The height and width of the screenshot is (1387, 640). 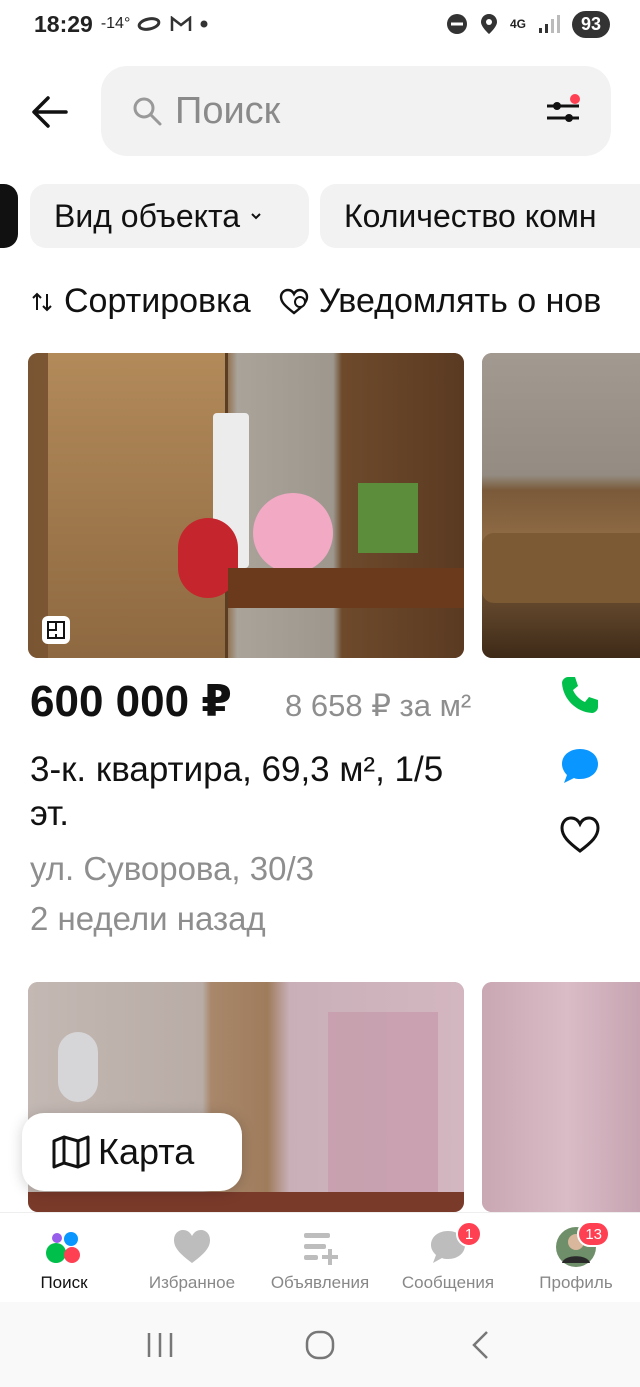 What do you see at coordinates (172, 868) in the screenshot?
I see `listing-address: ул. Суворова, 30/3` at bounding box center [172, 868].